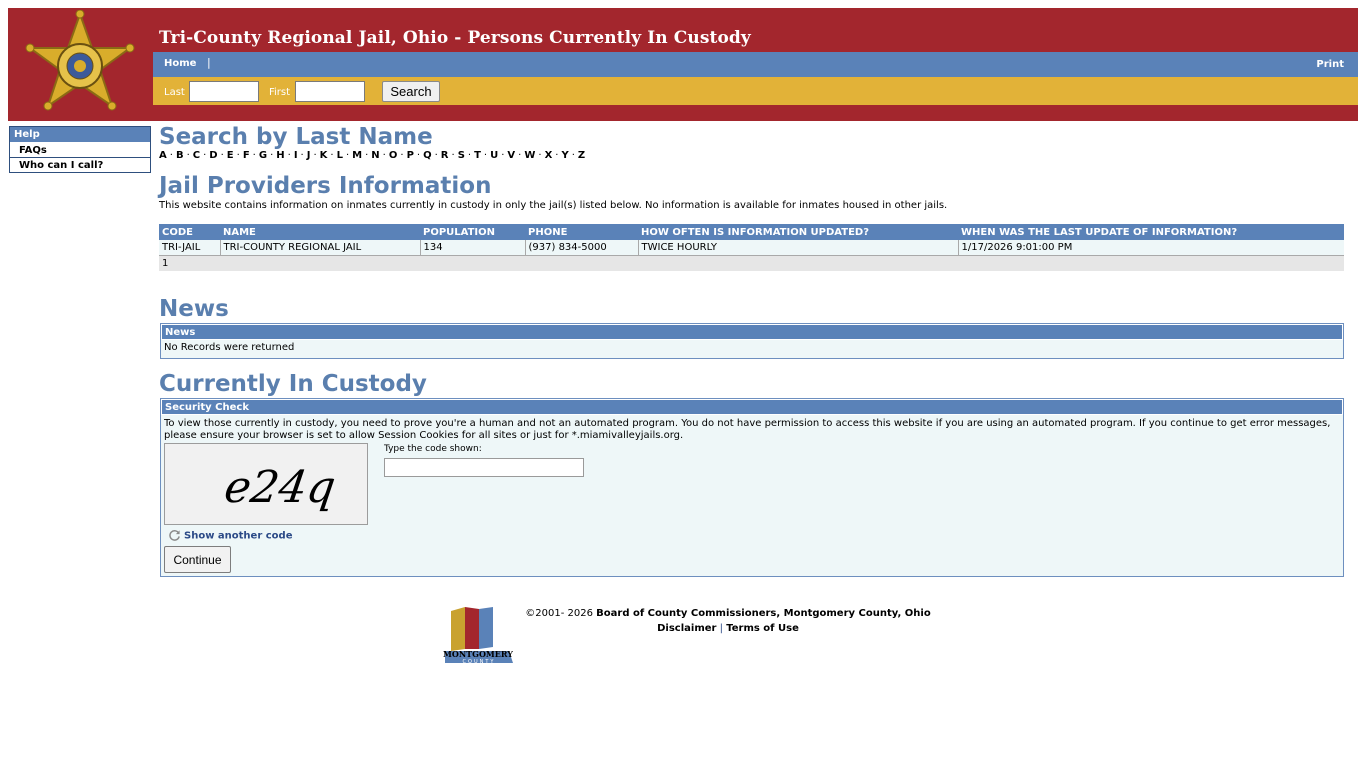 This screenshot has height=768, width=1366. I want to click on table-pager-row: 1, so click(751, 263).